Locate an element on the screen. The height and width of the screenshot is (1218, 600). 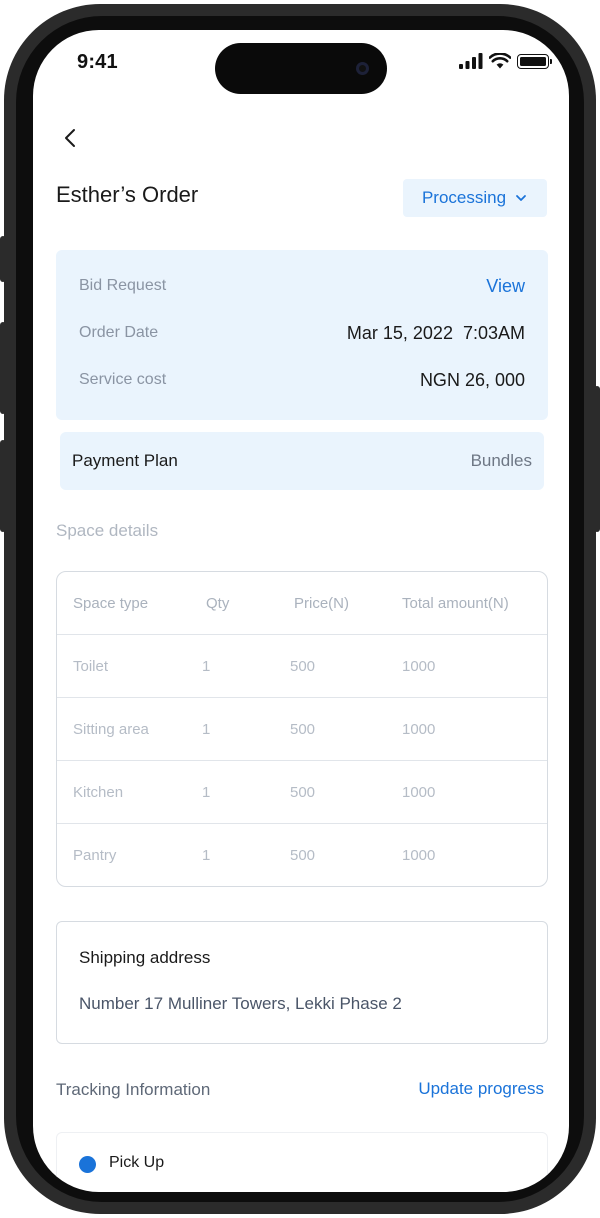
table-row: Pantry 1 500 1000 is located at coordinates (302, 855).